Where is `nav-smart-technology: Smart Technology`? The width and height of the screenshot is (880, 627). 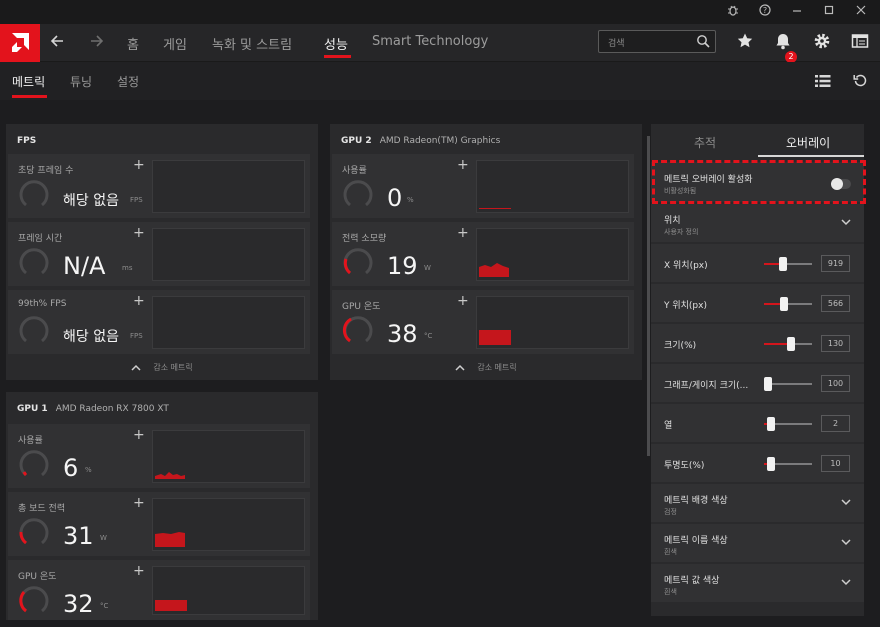
nav-smart-technology: Smart Technology is located at coordinates (430, 41).